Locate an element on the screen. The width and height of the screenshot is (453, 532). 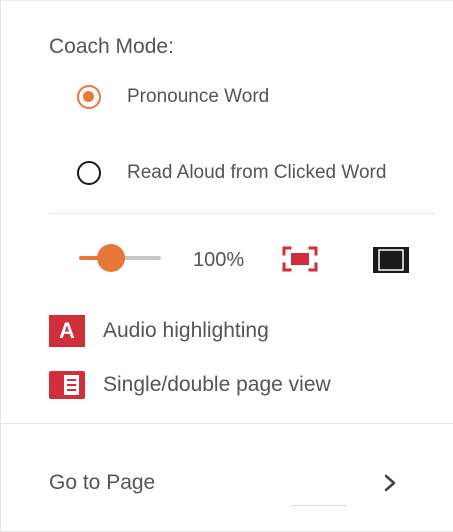
go-to-page-label: Go to Page is located at coordinates (102, 482).